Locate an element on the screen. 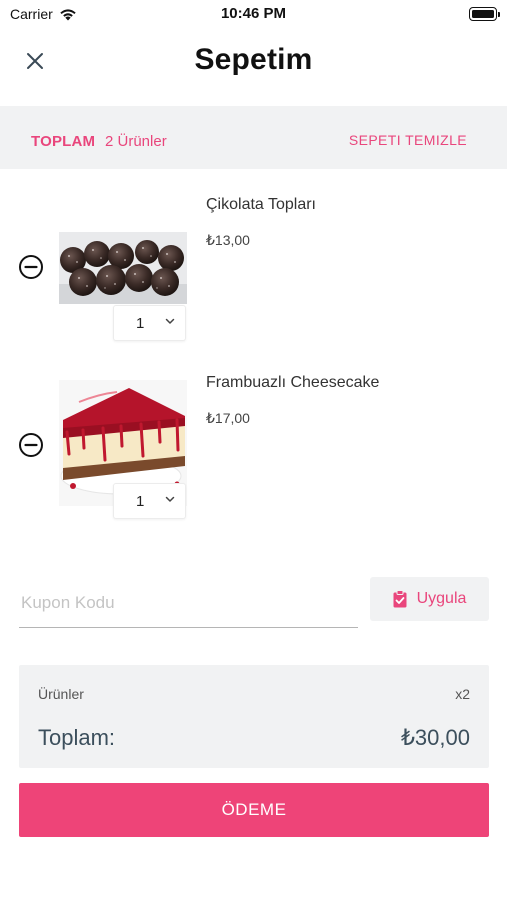 This screenshot has width=507, height=900. clipboard-check-icon is located at coordinates (400, 599).